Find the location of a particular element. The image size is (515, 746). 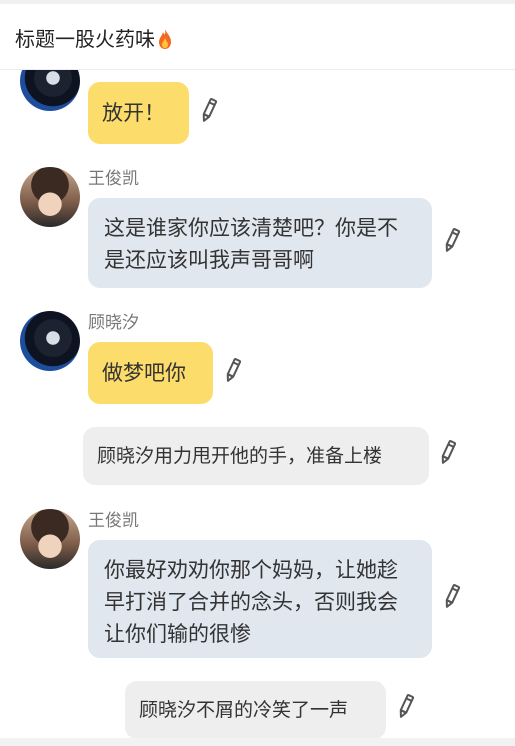

header-bar: 标题一股火药味 is located at coordinates (257, 37).